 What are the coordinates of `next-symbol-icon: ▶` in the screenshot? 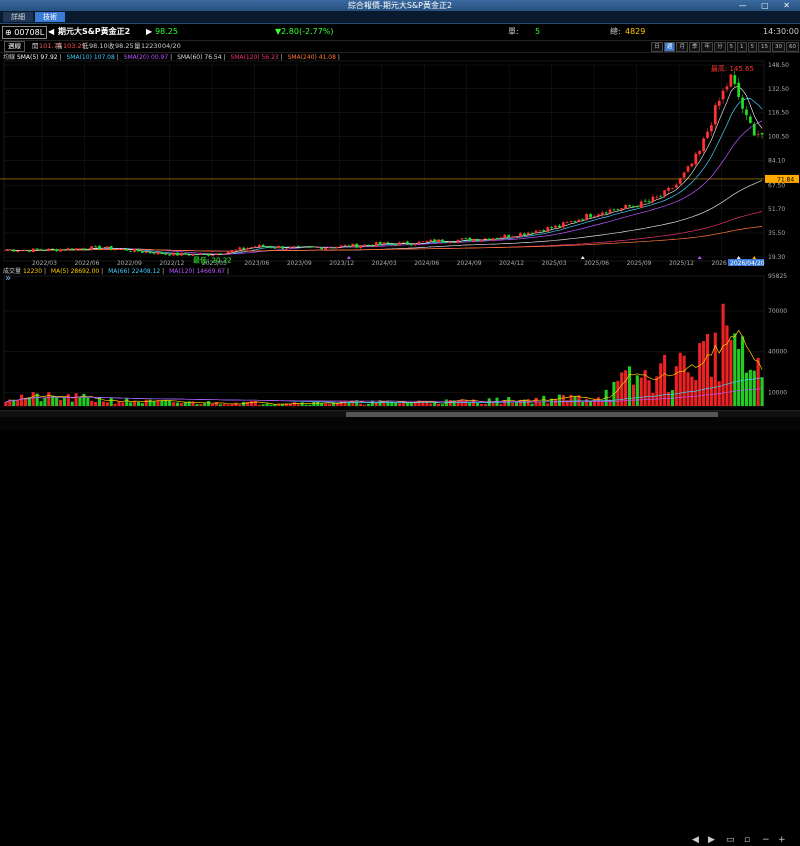 It's located at (149, 32).